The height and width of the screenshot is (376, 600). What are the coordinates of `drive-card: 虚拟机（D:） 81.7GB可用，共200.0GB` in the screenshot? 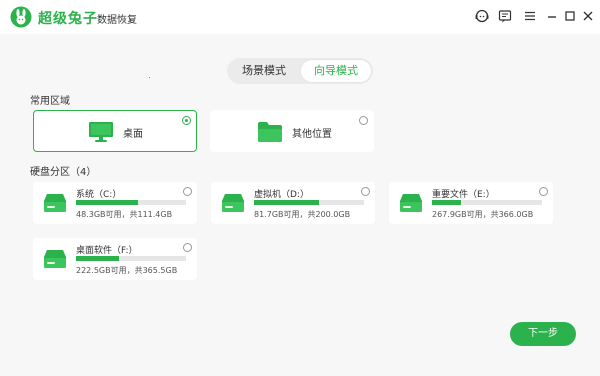 It's located at (293, 203).